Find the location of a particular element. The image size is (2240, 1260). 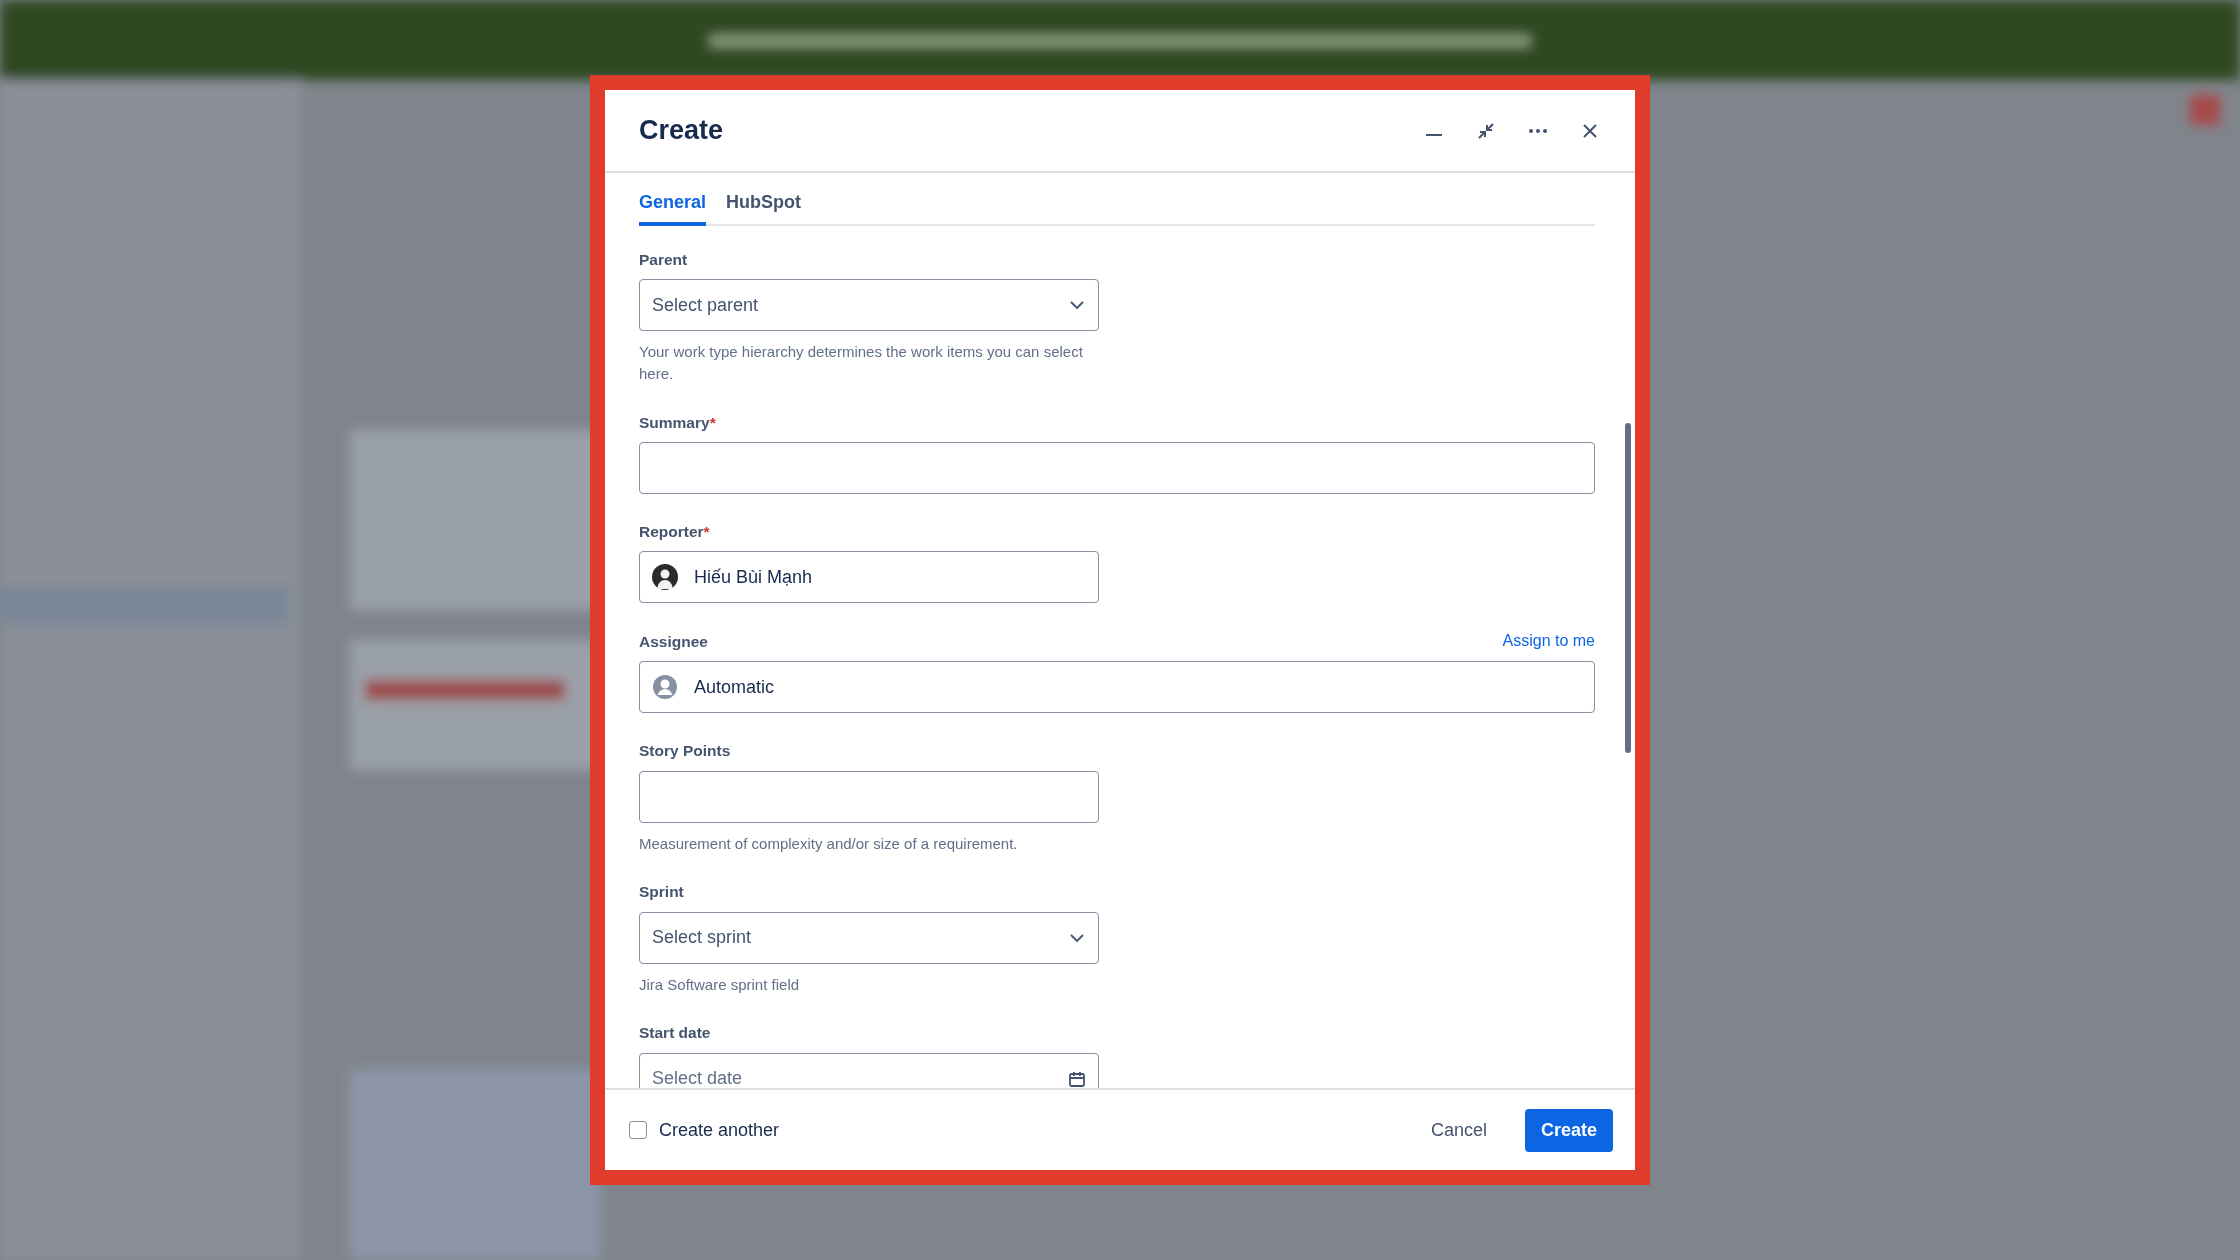

scrollbar-thumb is located at coordinates (1628, 588).